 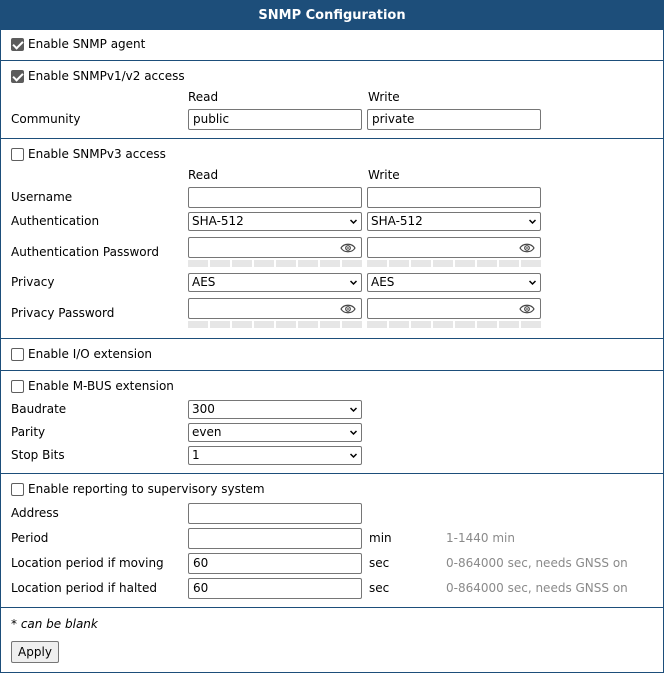 I want to click on username-write-input, so click(x=454, y=197).